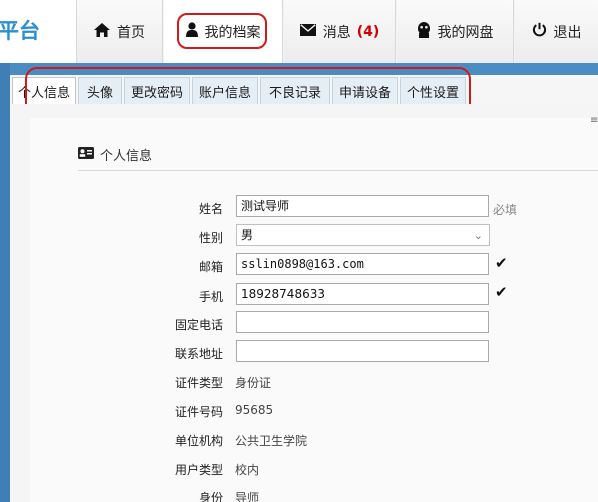  Describe the element at coordinates (20, 31) in the screenshot. I see `brand-text: 平台` at that location.